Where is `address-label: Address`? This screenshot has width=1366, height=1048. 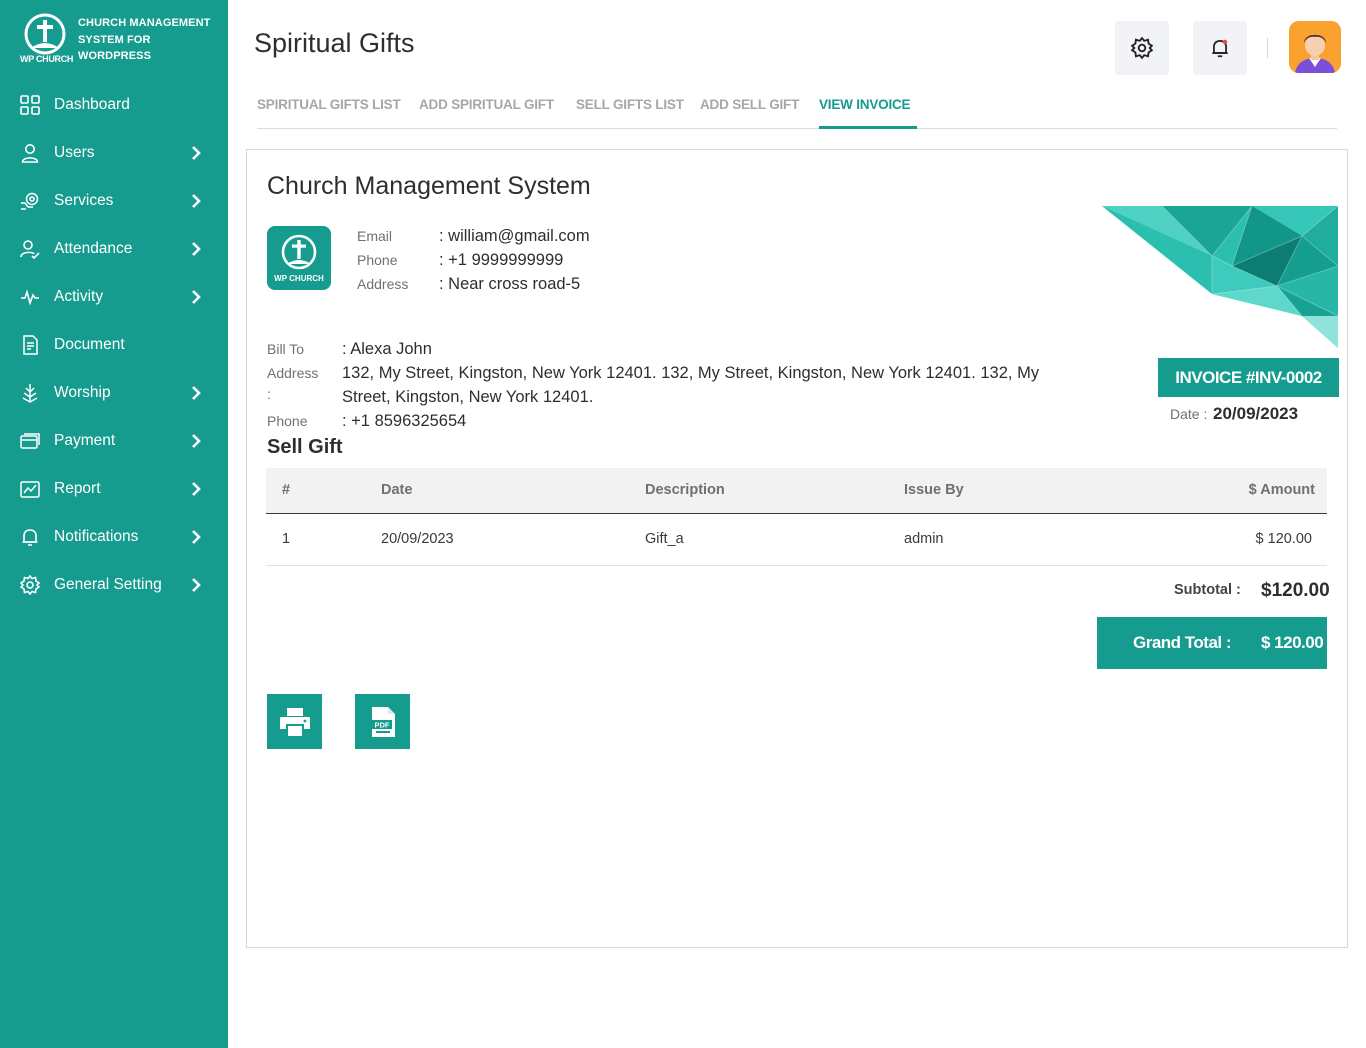
address-label: Address is located at coordinates (383, 284).